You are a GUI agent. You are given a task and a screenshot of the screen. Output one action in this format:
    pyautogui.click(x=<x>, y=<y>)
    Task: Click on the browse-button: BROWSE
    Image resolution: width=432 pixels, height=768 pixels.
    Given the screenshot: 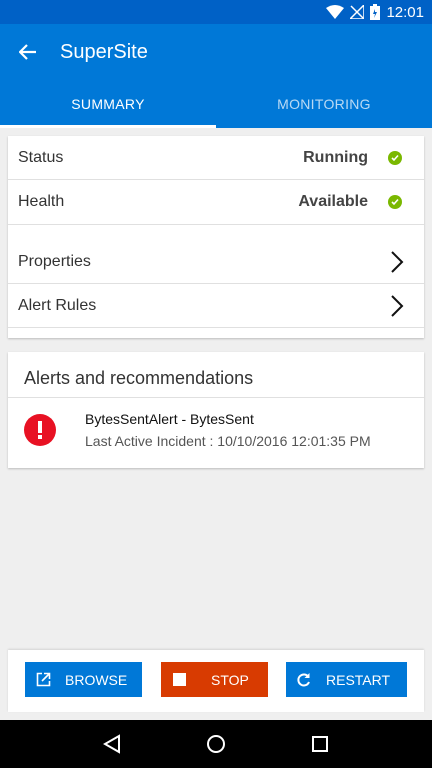 What is the action you would take?
    pyautogui.click(x=83, y=679)
    